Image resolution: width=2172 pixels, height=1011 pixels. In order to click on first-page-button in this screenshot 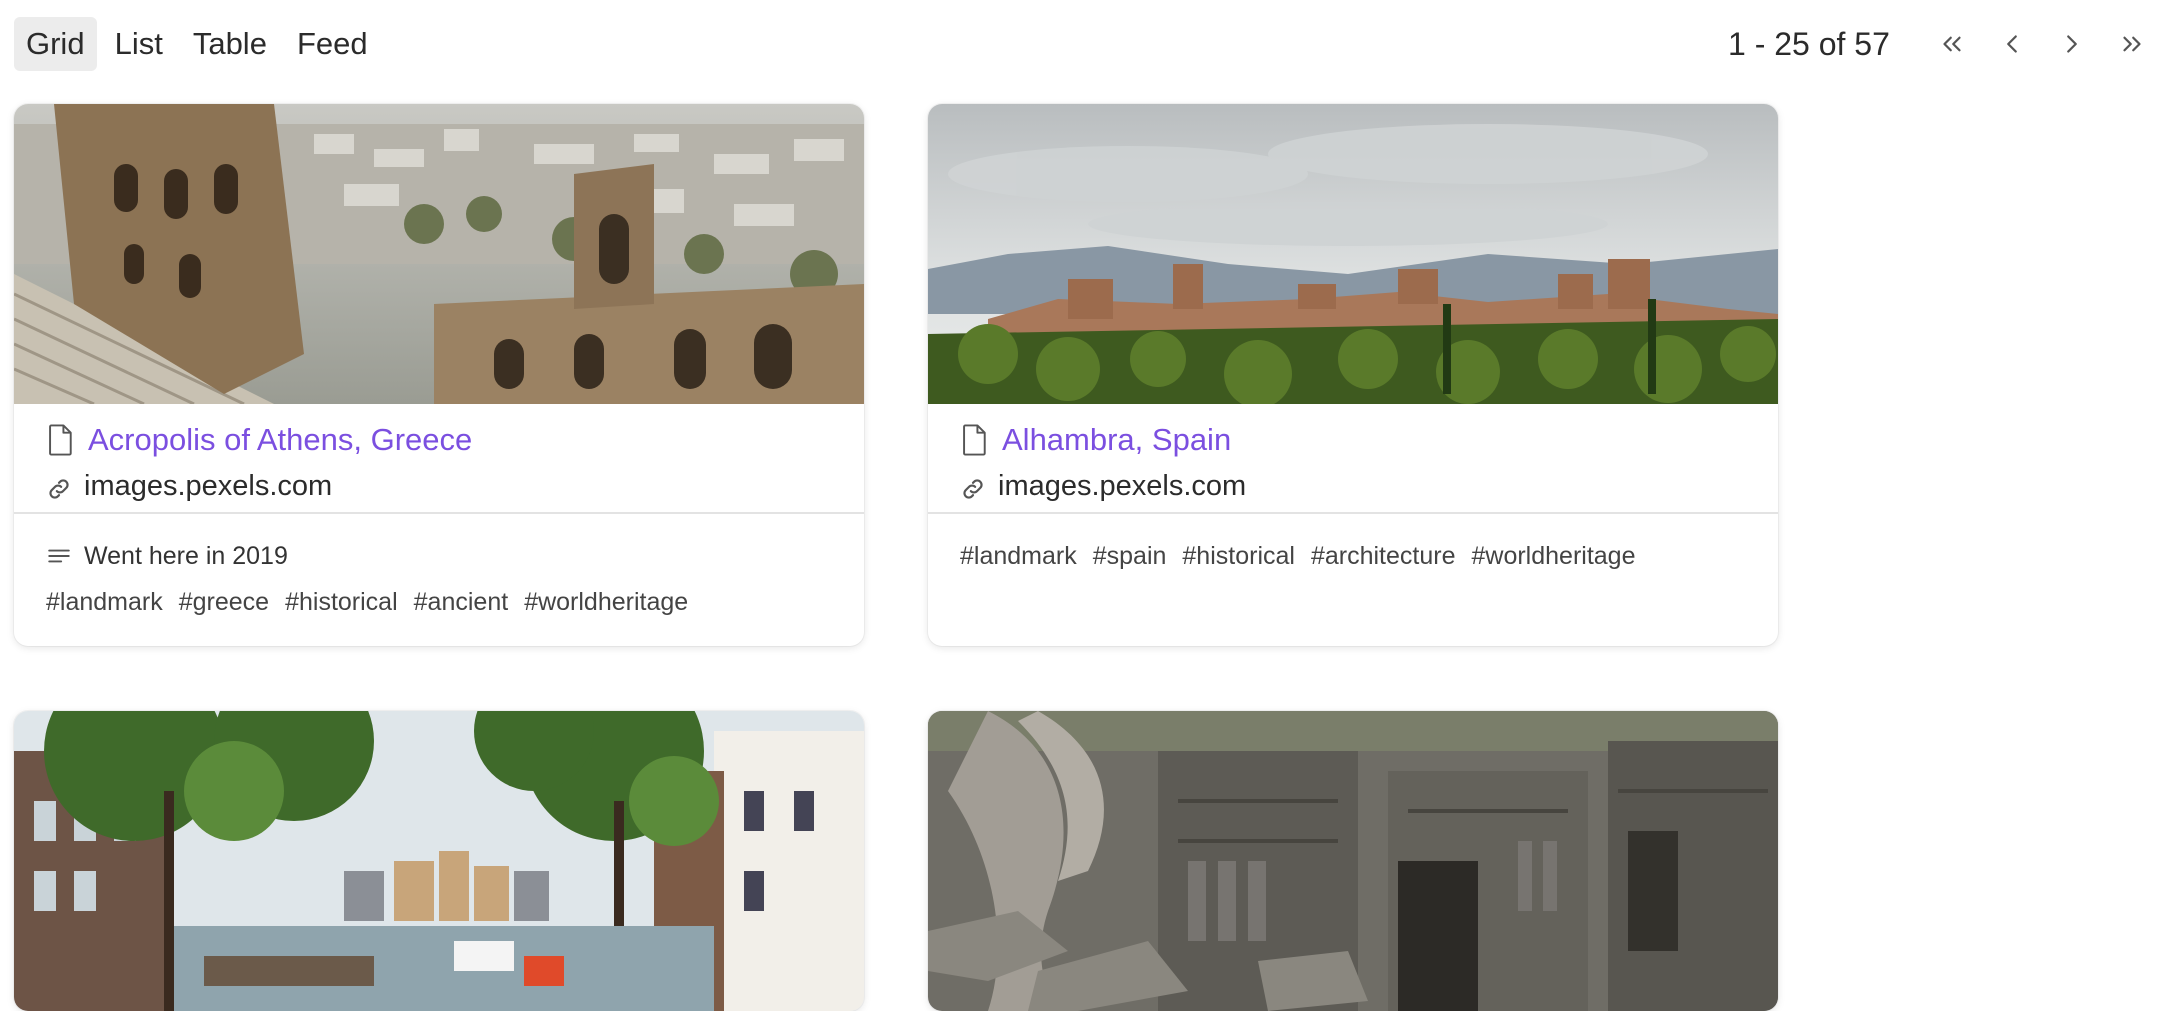, I will do `click(1952, 44)`.